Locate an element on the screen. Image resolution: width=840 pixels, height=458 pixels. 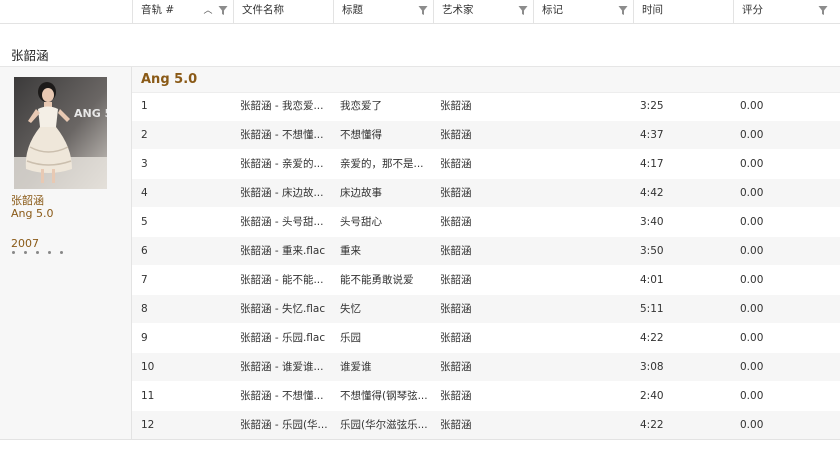
table-row: 2 张韶涵 - 不想懂... 不想懂得 张韶涵 4:37 0.00 is located at coordinates (486, 135).